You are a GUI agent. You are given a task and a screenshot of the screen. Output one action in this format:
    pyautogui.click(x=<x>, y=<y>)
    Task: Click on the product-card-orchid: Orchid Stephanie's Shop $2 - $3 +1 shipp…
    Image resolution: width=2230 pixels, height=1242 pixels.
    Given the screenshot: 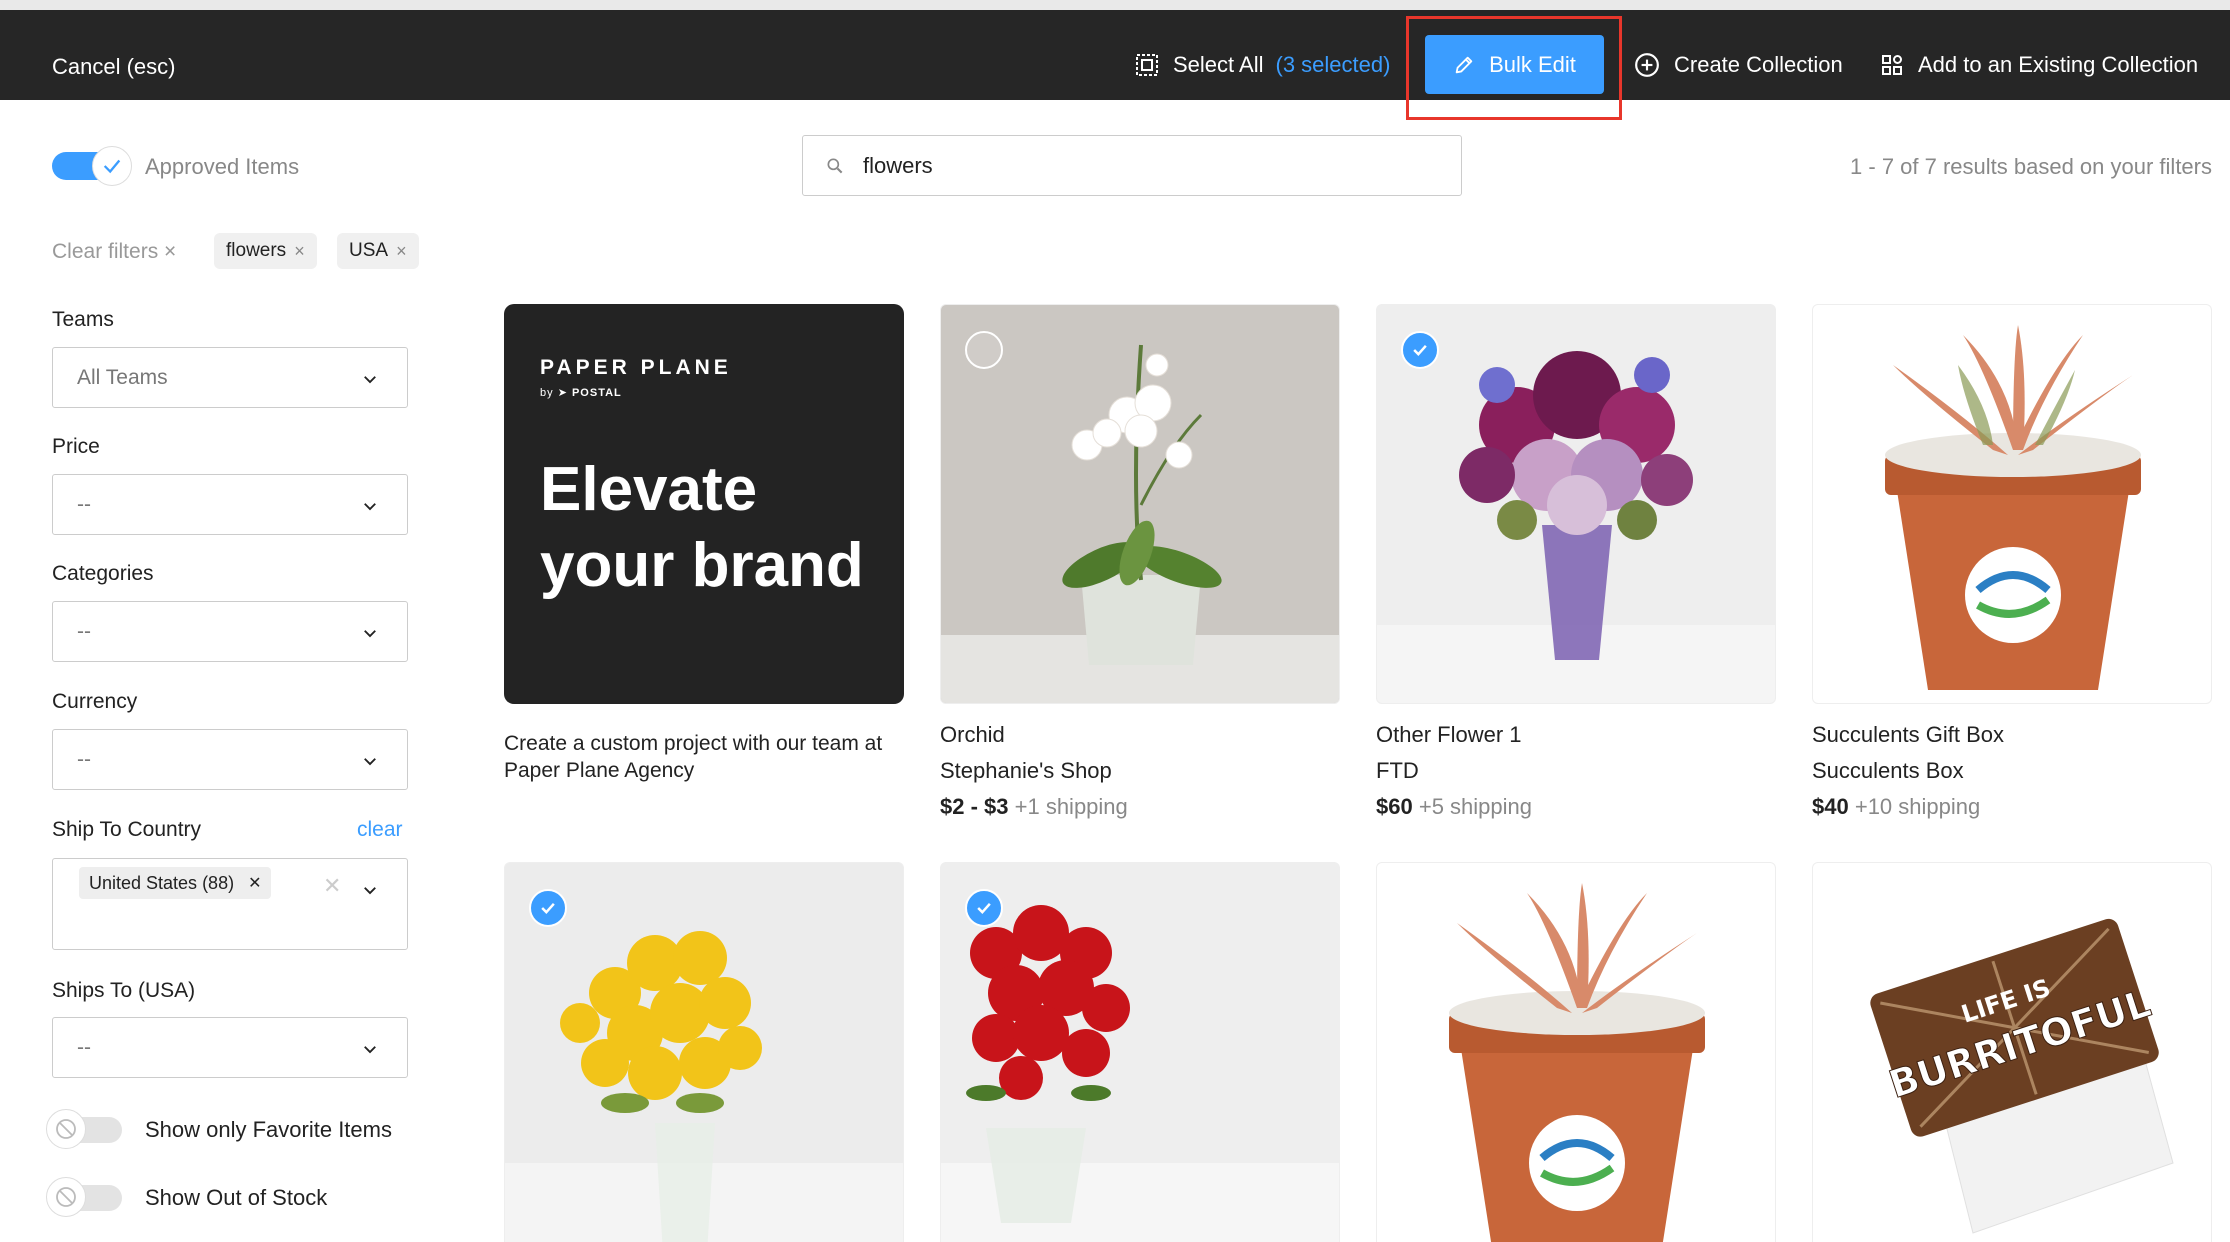 What is the action you would take?
    pyautogui.click(x=1140, y=562)
    